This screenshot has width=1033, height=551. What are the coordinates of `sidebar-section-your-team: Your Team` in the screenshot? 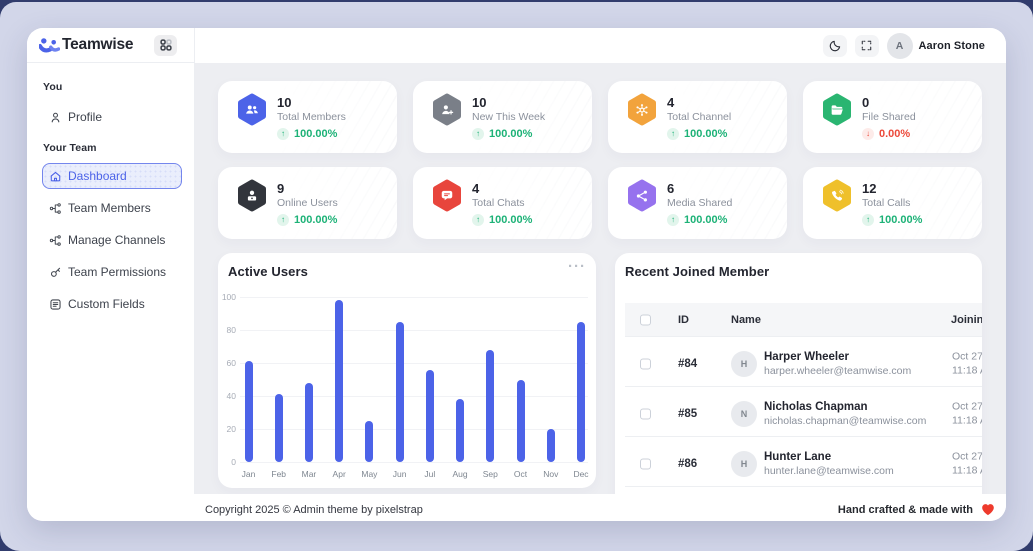 It's located at (70, 148).